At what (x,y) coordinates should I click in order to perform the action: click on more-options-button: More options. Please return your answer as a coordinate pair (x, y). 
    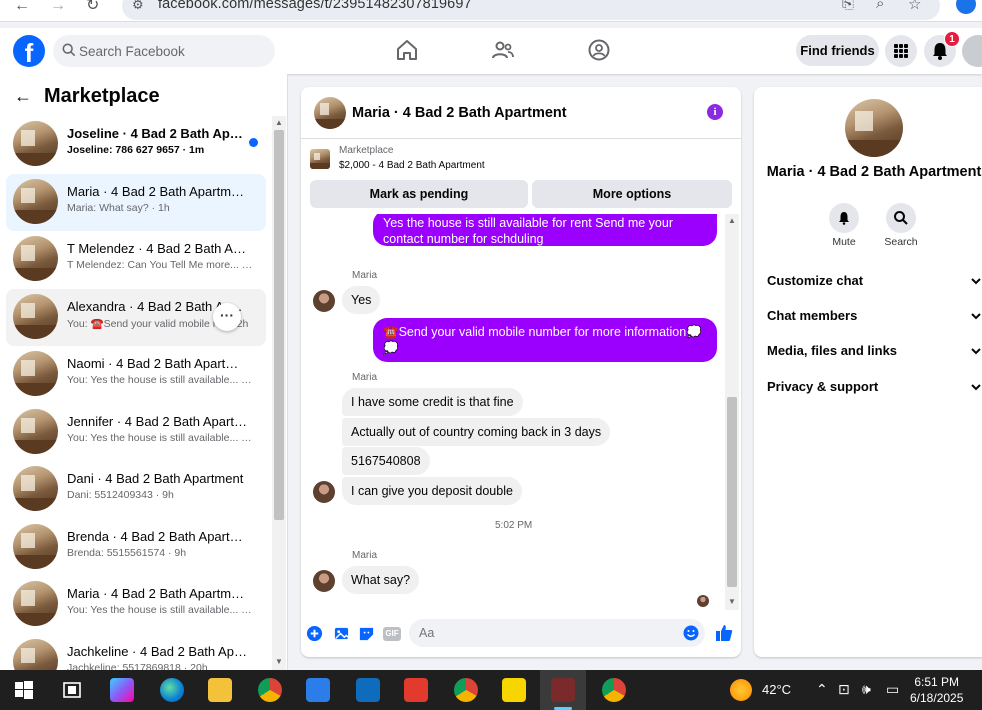
    Looking at the image, I should click on (632, 194).